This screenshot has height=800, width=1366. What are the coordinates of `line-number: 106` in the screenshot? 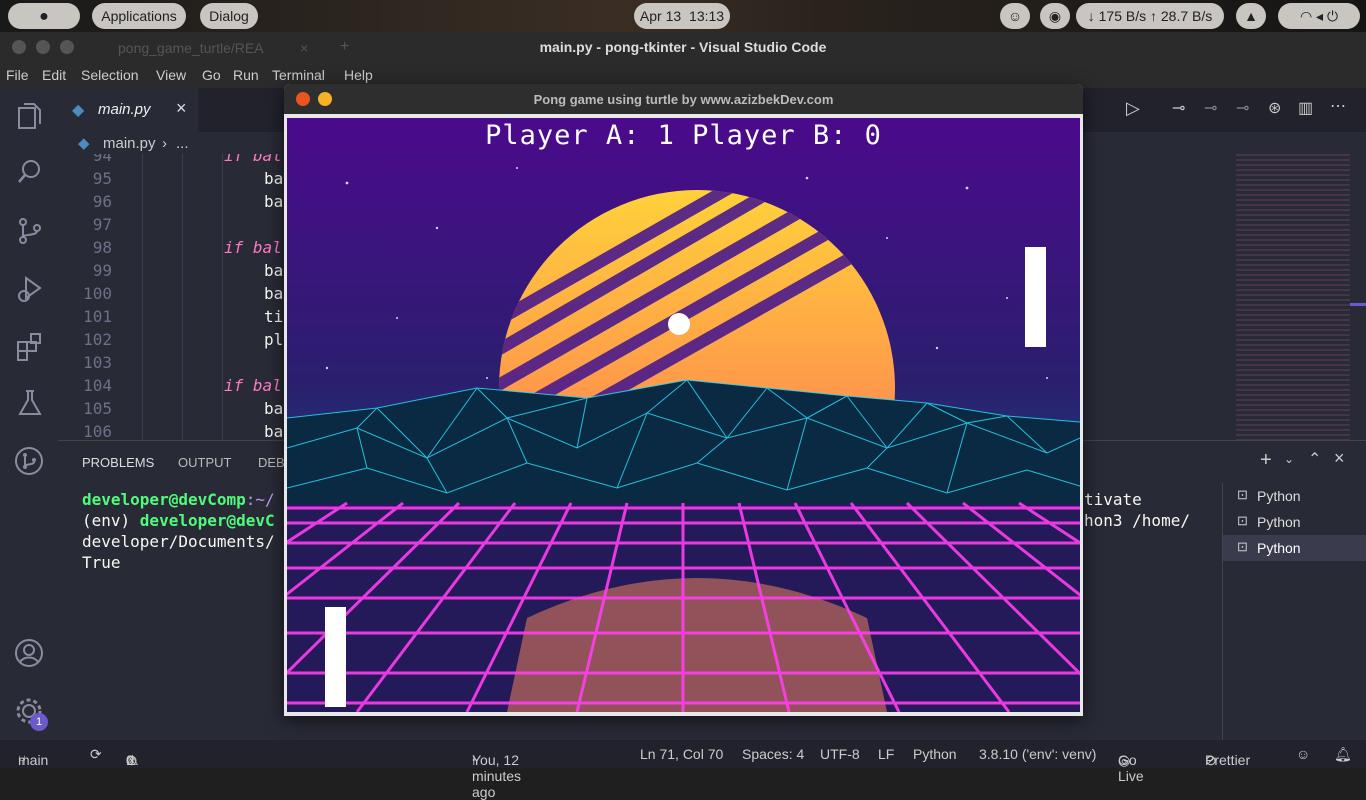 It's located at (97, 431).